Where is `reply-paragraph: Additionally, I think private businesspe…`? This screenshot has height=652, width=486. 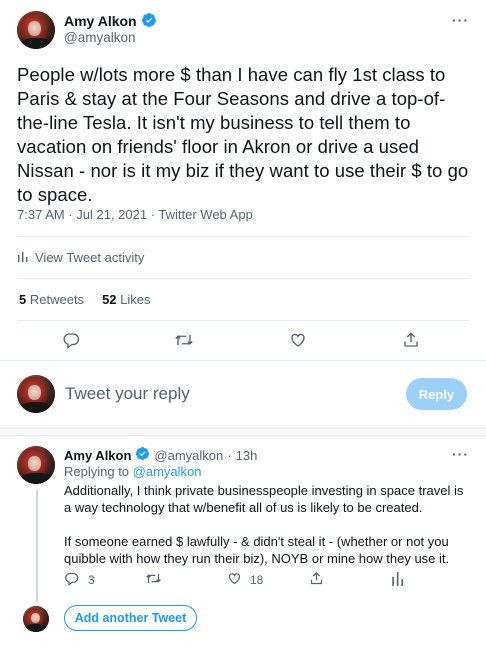
reply-paragraph: Additionally, I think private businesspe… is located at coordinates (264, 499).